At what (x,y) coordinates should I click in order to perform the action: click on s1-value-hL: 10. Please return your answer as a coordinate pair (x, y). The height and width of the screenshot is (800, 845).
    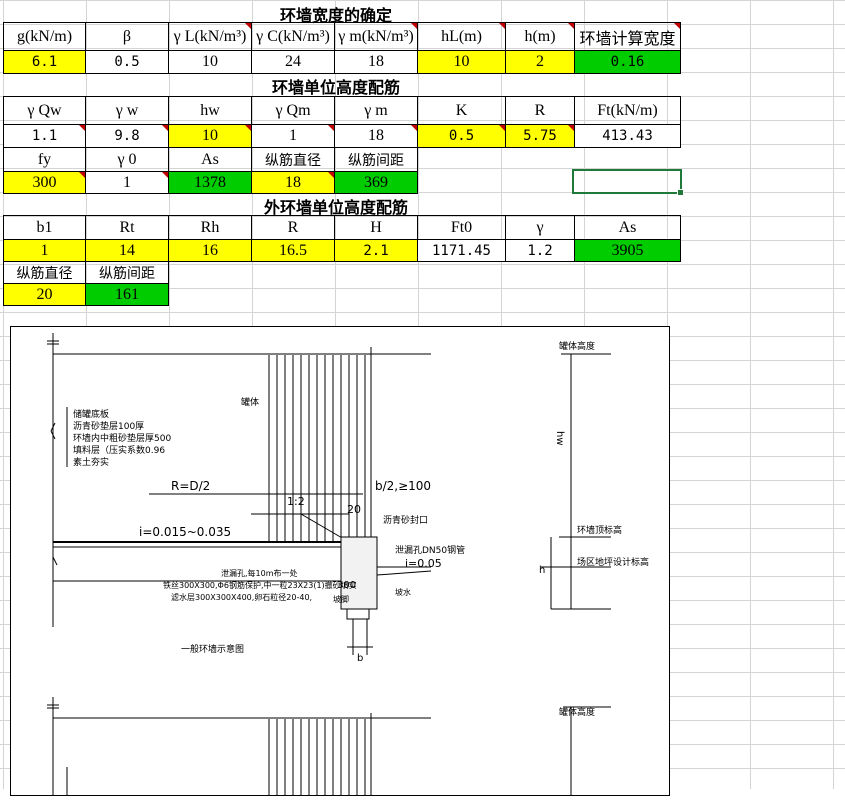
    Looking at the image, I should click on (461, 62).